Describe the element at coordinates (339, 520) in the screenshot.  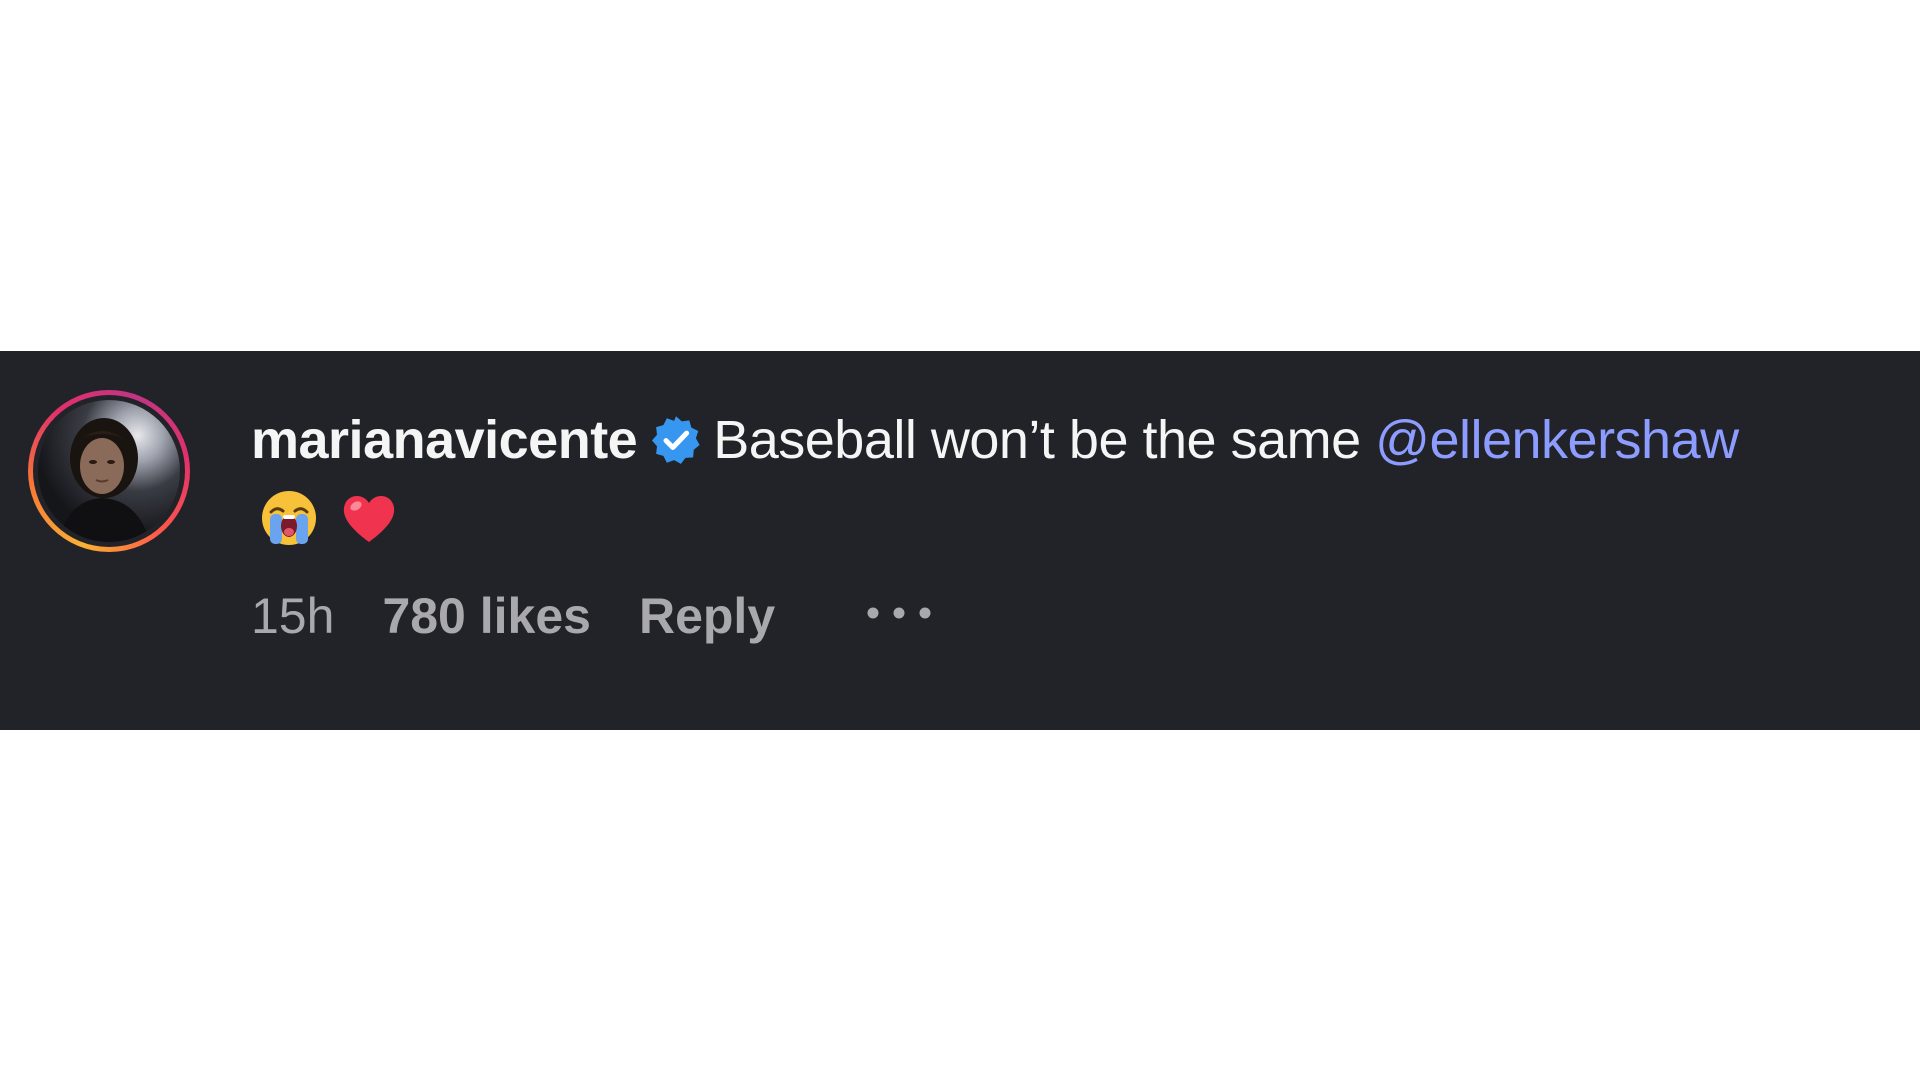
I see `emoji-line` at that location.